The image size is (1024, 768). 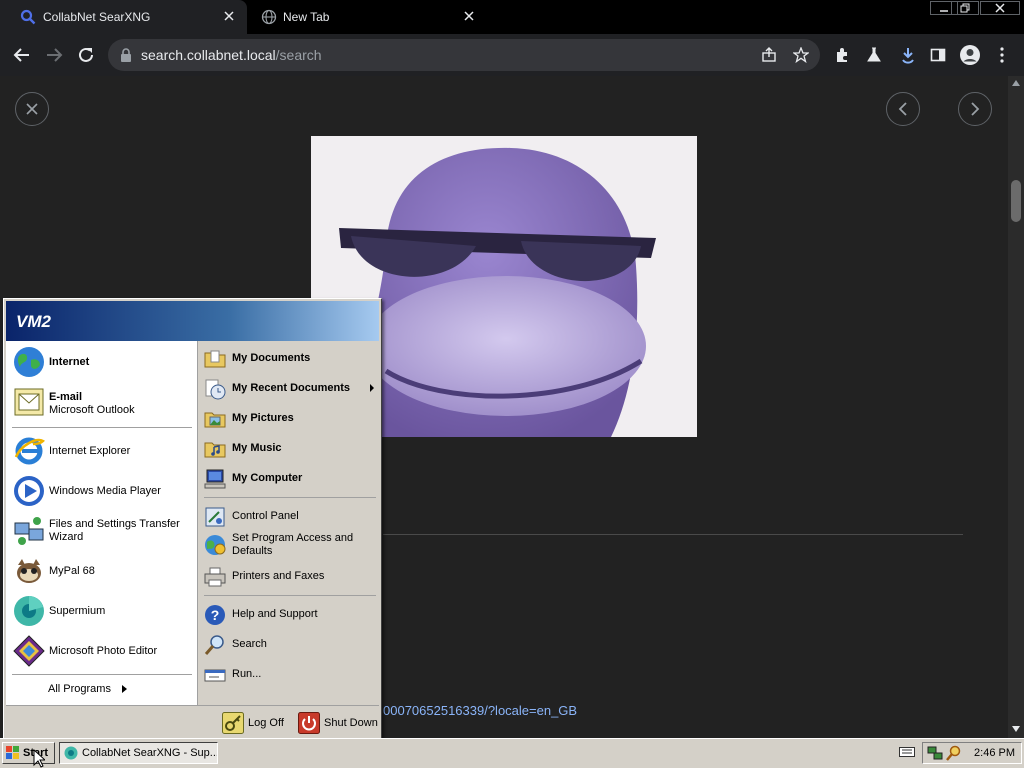 I want to click on transfer-wizard-icon, so click(x=29, y=531).